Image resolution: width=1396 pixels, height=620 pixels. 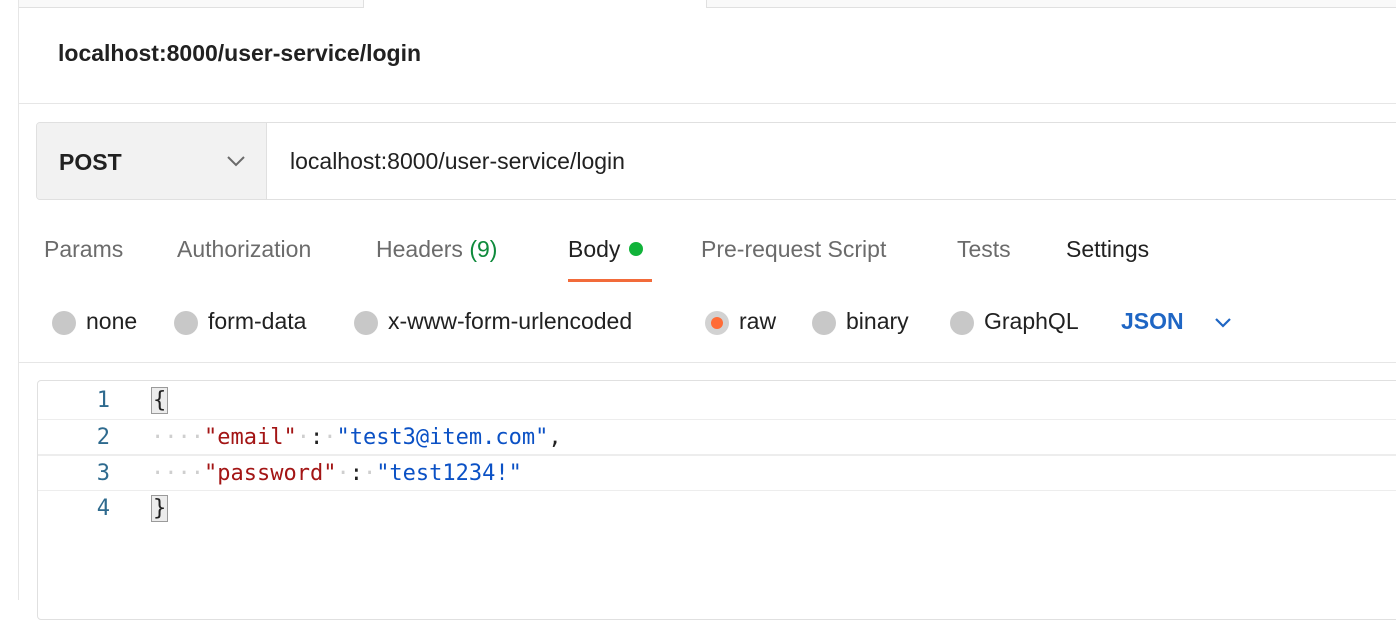 What do you see at coordinates (442, 437) in the screenshot?
I see `json-value: "test3@item.com"` at bounding box center [442, 437].